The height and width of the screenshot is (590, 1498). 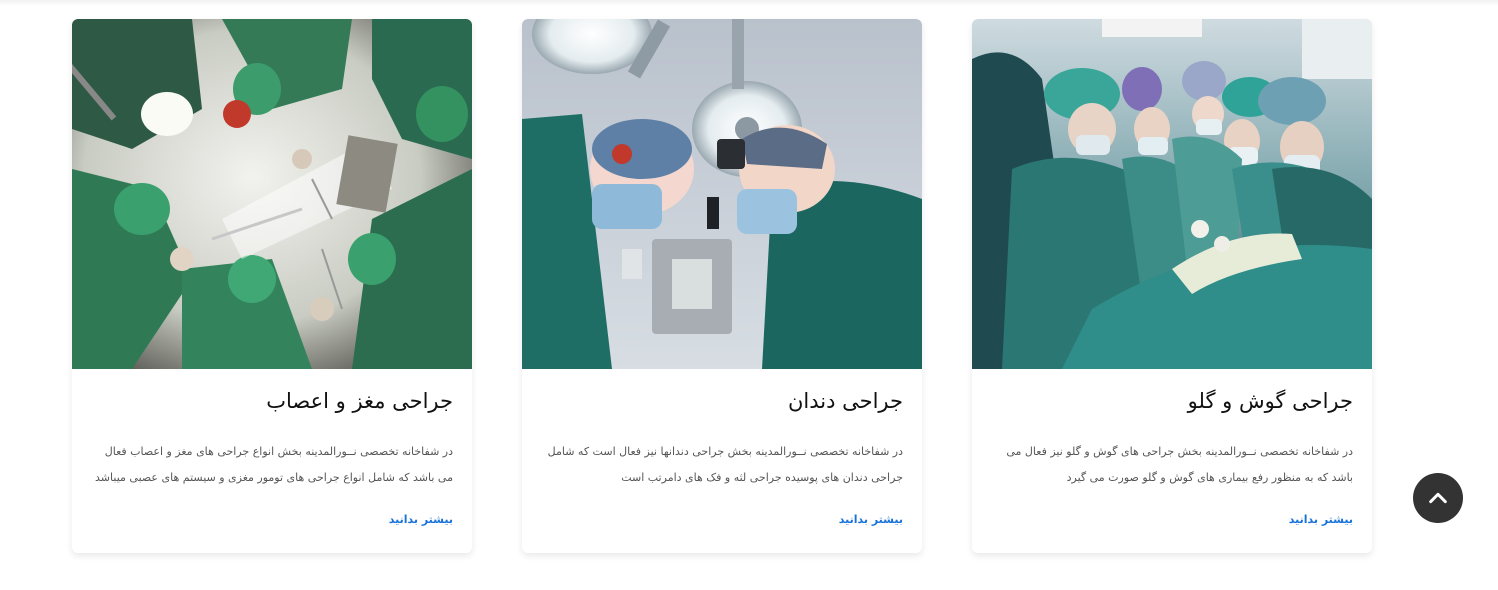 I want to click on card-title: جراحی دندان, so click(x=845, y=401).